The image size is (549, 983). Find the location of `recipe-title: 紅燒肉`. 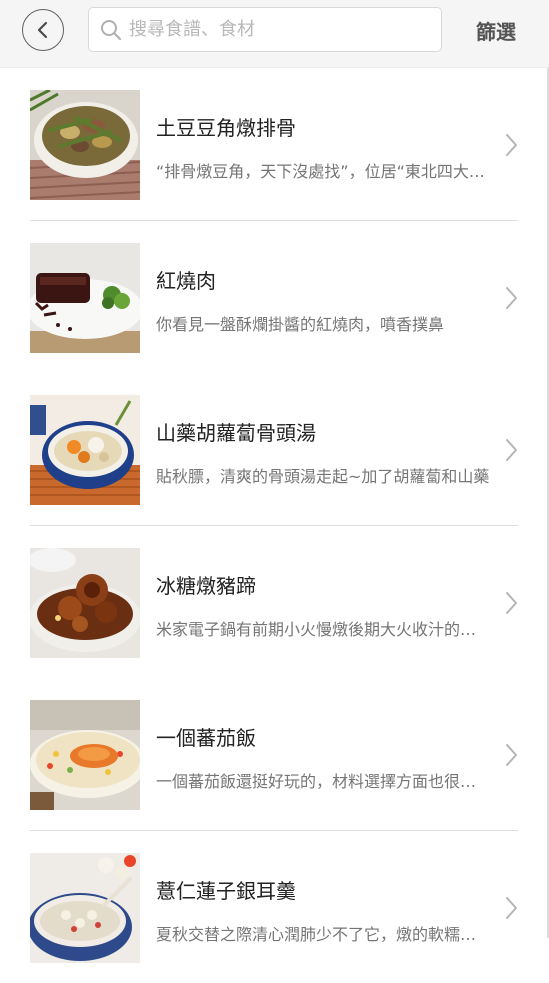

recipe-title: 紅燒肉 is located at coordinates (186, 279).